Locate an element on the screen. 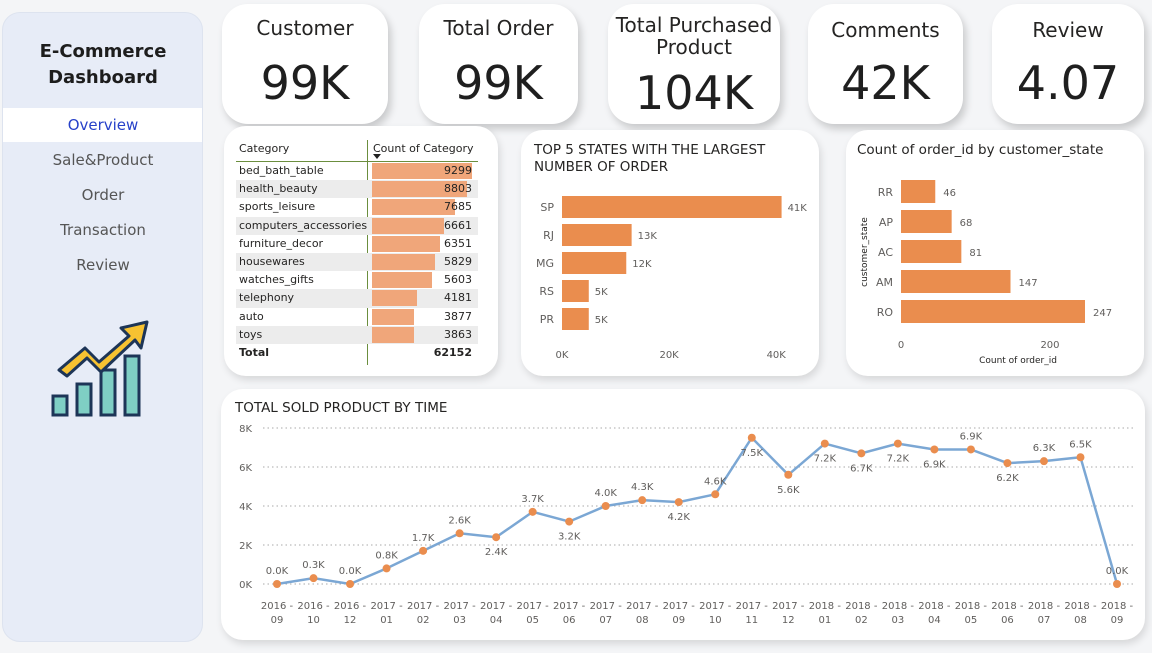 Image resolution: width=1152 pixels, height=653 pixels. table-row-category: telephony is located at coordinates (267, 298).